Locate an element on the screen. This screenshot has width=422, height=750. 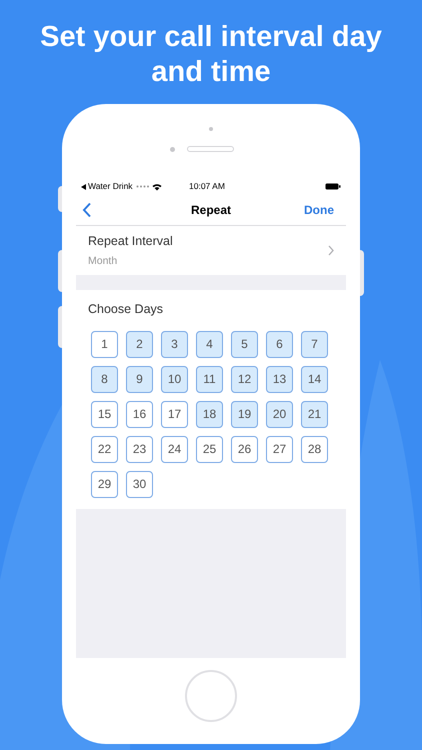
day-toggle: 9 is located at coordinates (139, 379).